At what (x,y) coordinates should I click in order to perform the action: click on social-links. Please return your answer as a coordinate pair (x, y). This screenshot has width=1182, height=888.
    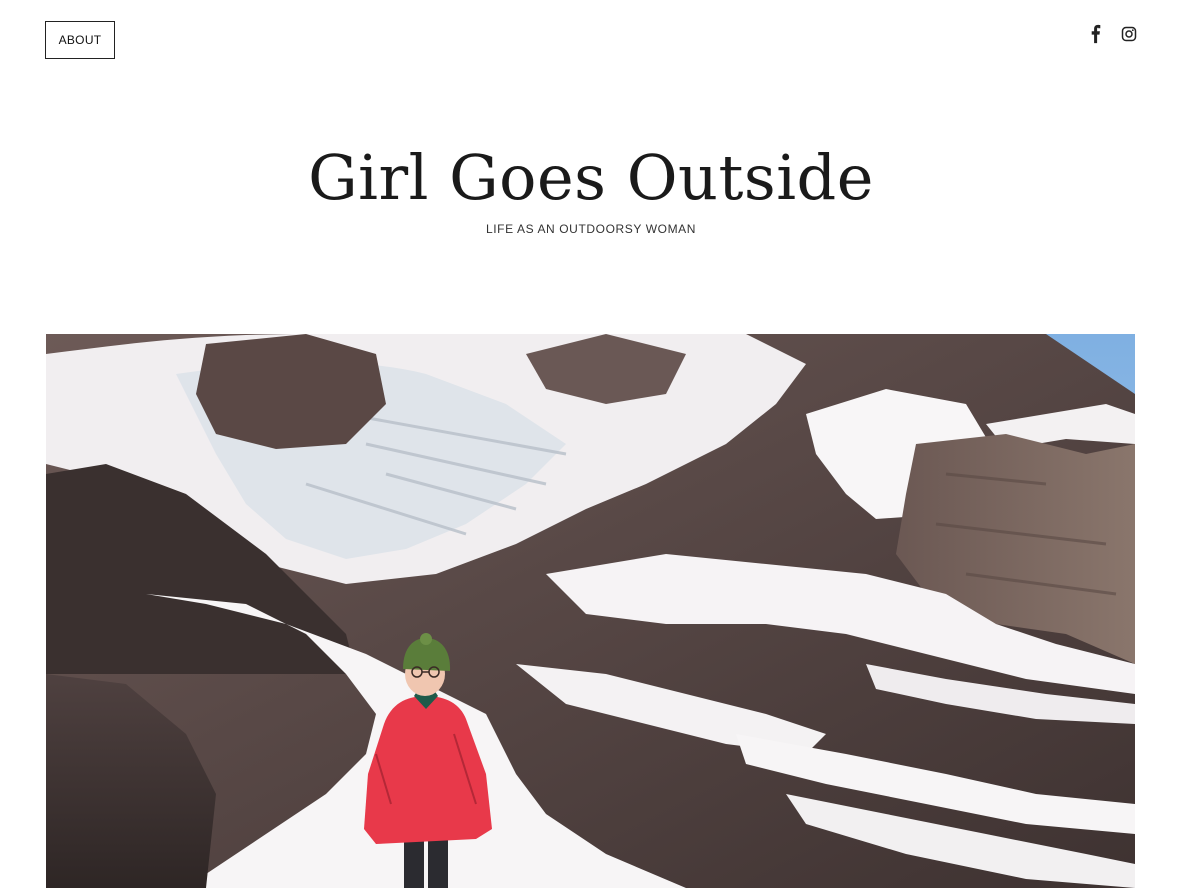
    Looking at the image, I should click on (1112, 34).